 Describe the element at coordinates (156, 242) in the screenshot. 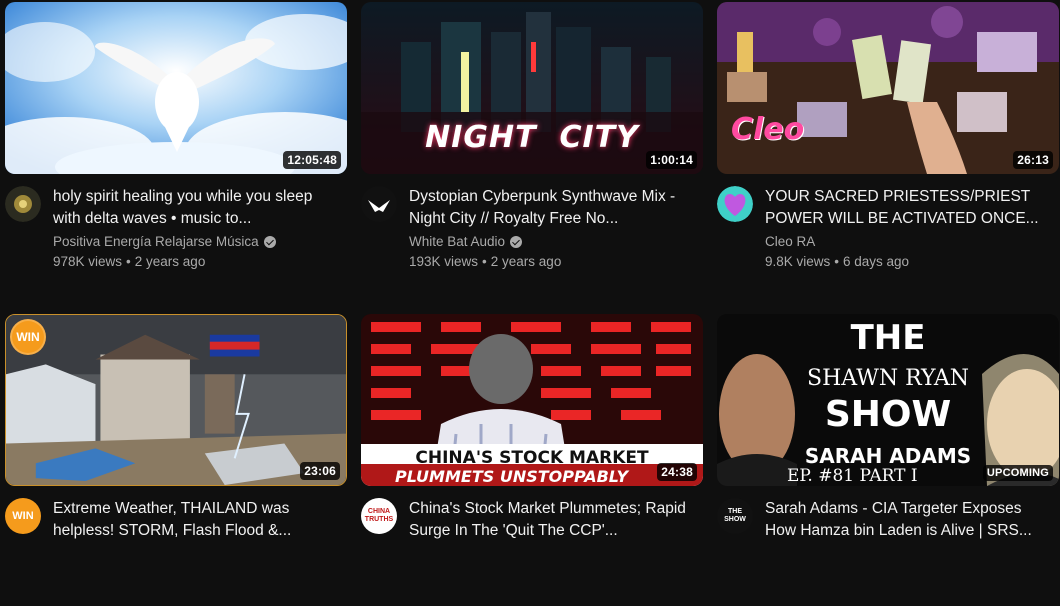

I see `channel-name: Positiva Energía Relajarse Música` at that location.